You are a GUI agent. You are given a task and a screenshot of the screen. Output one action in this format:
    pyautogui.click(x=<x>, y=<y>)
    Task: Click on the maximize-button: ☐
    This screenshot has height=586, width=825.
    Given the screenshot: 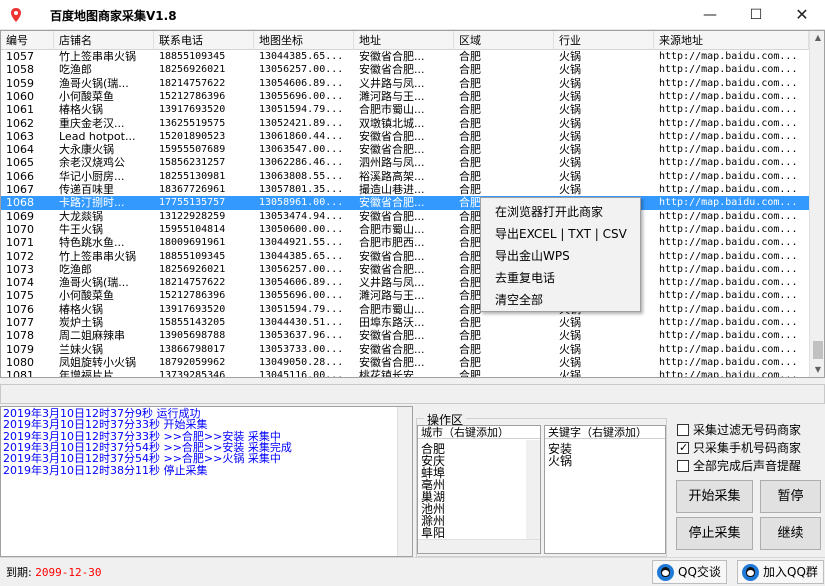 What is the action you would take?
    pyautogui.click(x=756, y=15)
    